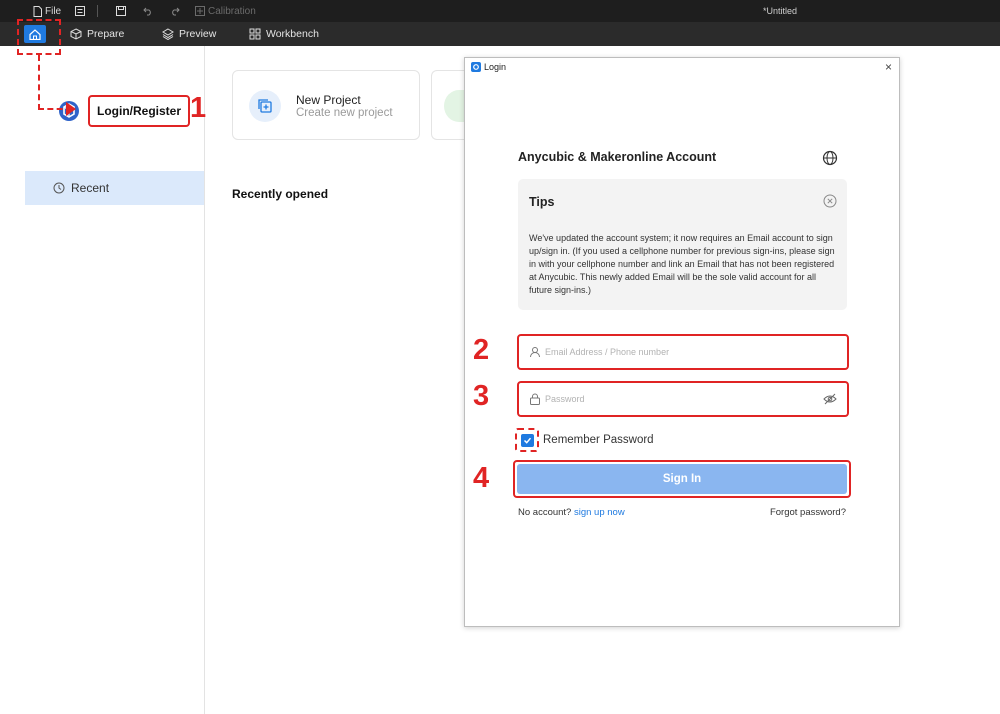 The image size is (1000, 714). Describe the element at coordinates (139, 111) in the screenshot. I see `login-register-label: Login/Register` at that location.